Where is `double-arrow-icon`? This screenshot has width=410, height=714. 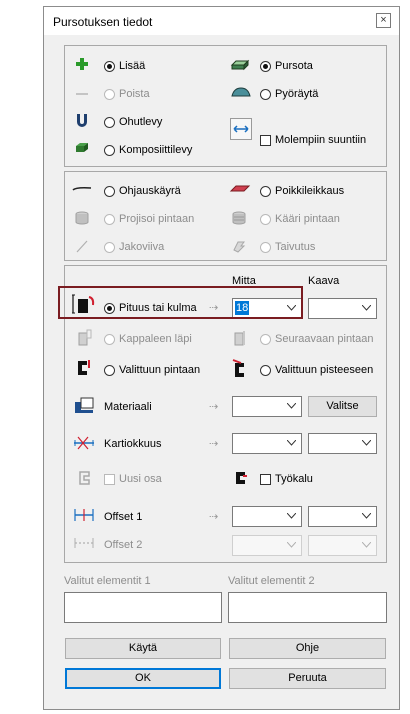
double-arrow-icon is located at coordinates (241, 129).